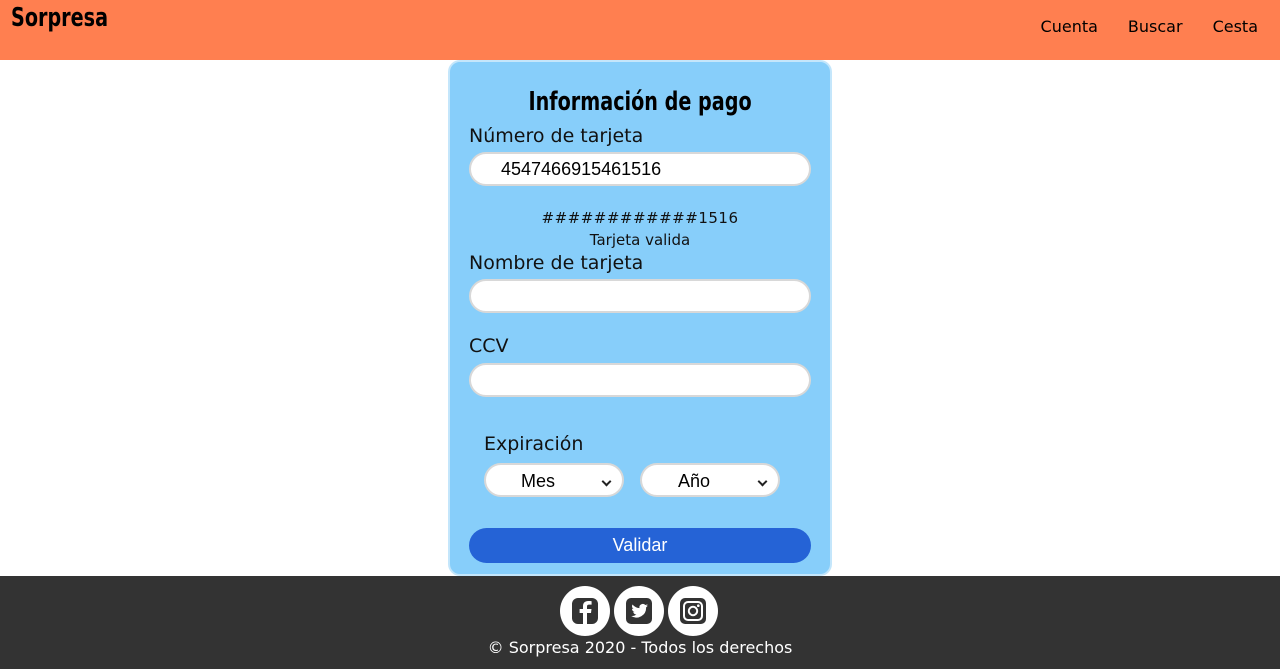  I want to click on top-navbar: Sorpresa Cuenta Buscar Cesta, so click(640, 30).